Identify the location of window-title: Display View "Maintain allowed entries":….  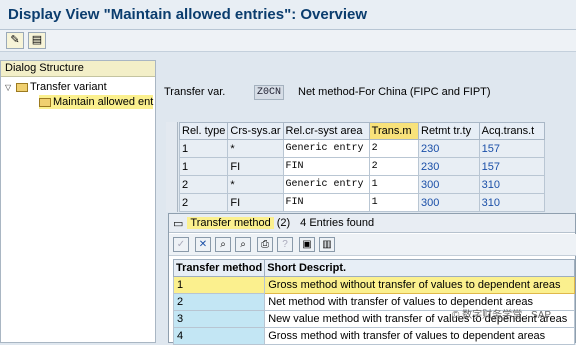
(188, 14).